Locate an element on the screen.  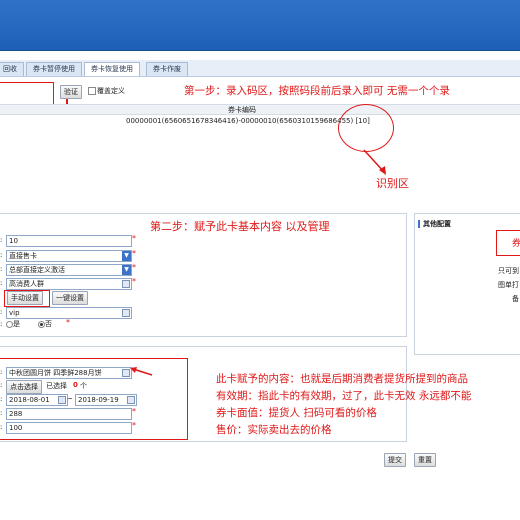
other-config-line3: 备 is located at coordinates (515, 299).